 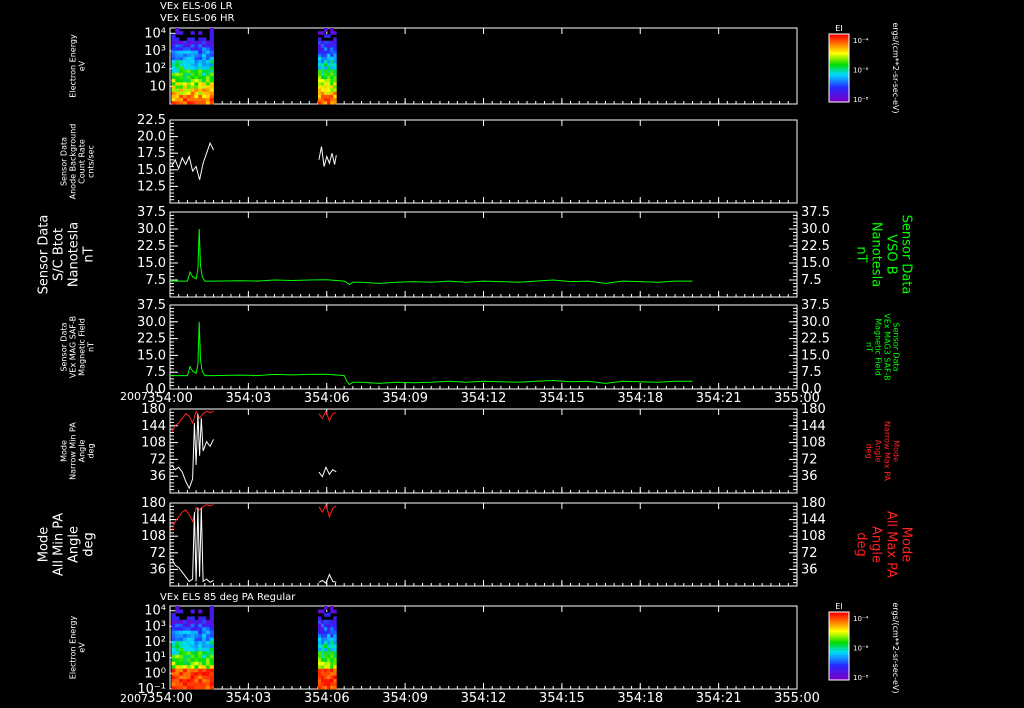 What do you see at coordinates (433, 65) in the screenshot?
I see `panel-electron-energy-top: 10 10² 10³ 10⁴ Electron Energy eV` at bounding box center [433, 65].